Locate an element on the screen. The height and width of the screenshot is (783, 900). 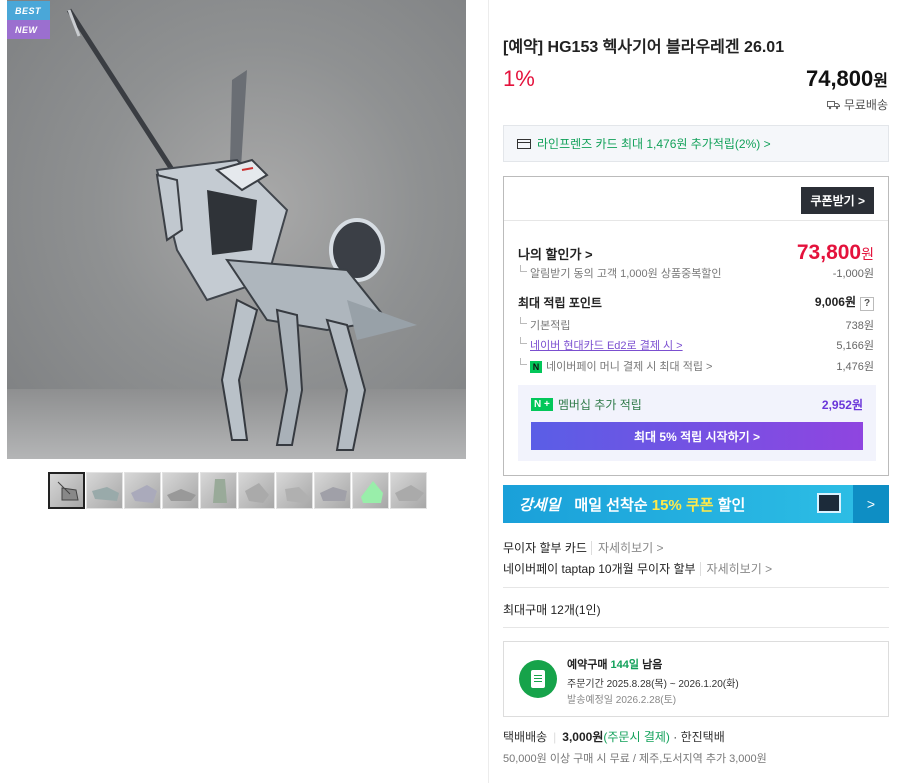
card-points-label: 네이버 현대카드 Ed2로 결제 시 > is located at coordinates (600, 345).